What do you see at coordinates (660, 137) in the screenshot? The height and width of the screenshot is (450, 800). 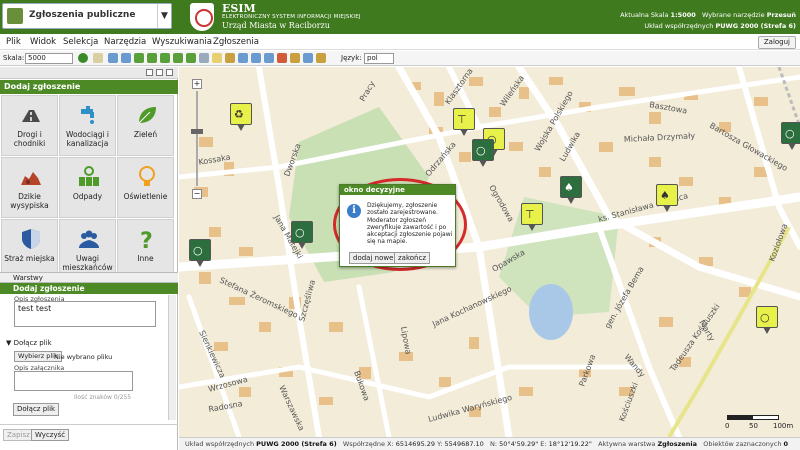 I see `street-label: Michała Drzymały` at bounding box center [660, 137].